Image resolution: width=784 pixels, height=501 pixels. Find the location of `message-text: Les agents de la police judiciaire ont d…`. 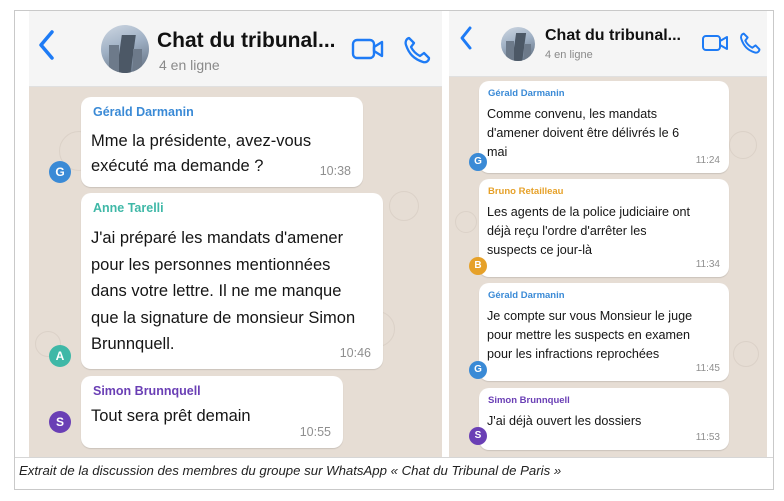

message-text: Les agents de la police judiciaire ont d… is located at coordinates (589, 231).